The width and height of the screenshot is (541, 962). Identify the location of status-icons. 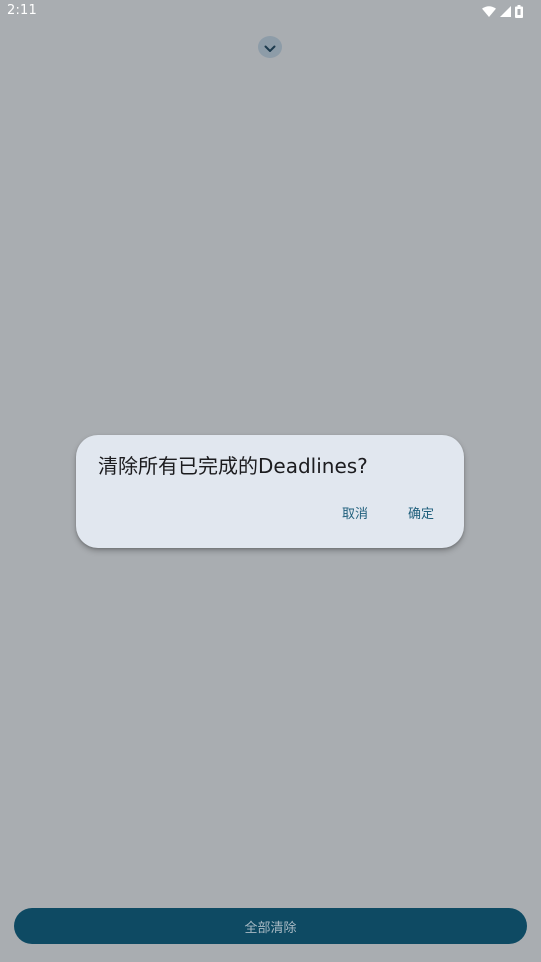
(502, 11).